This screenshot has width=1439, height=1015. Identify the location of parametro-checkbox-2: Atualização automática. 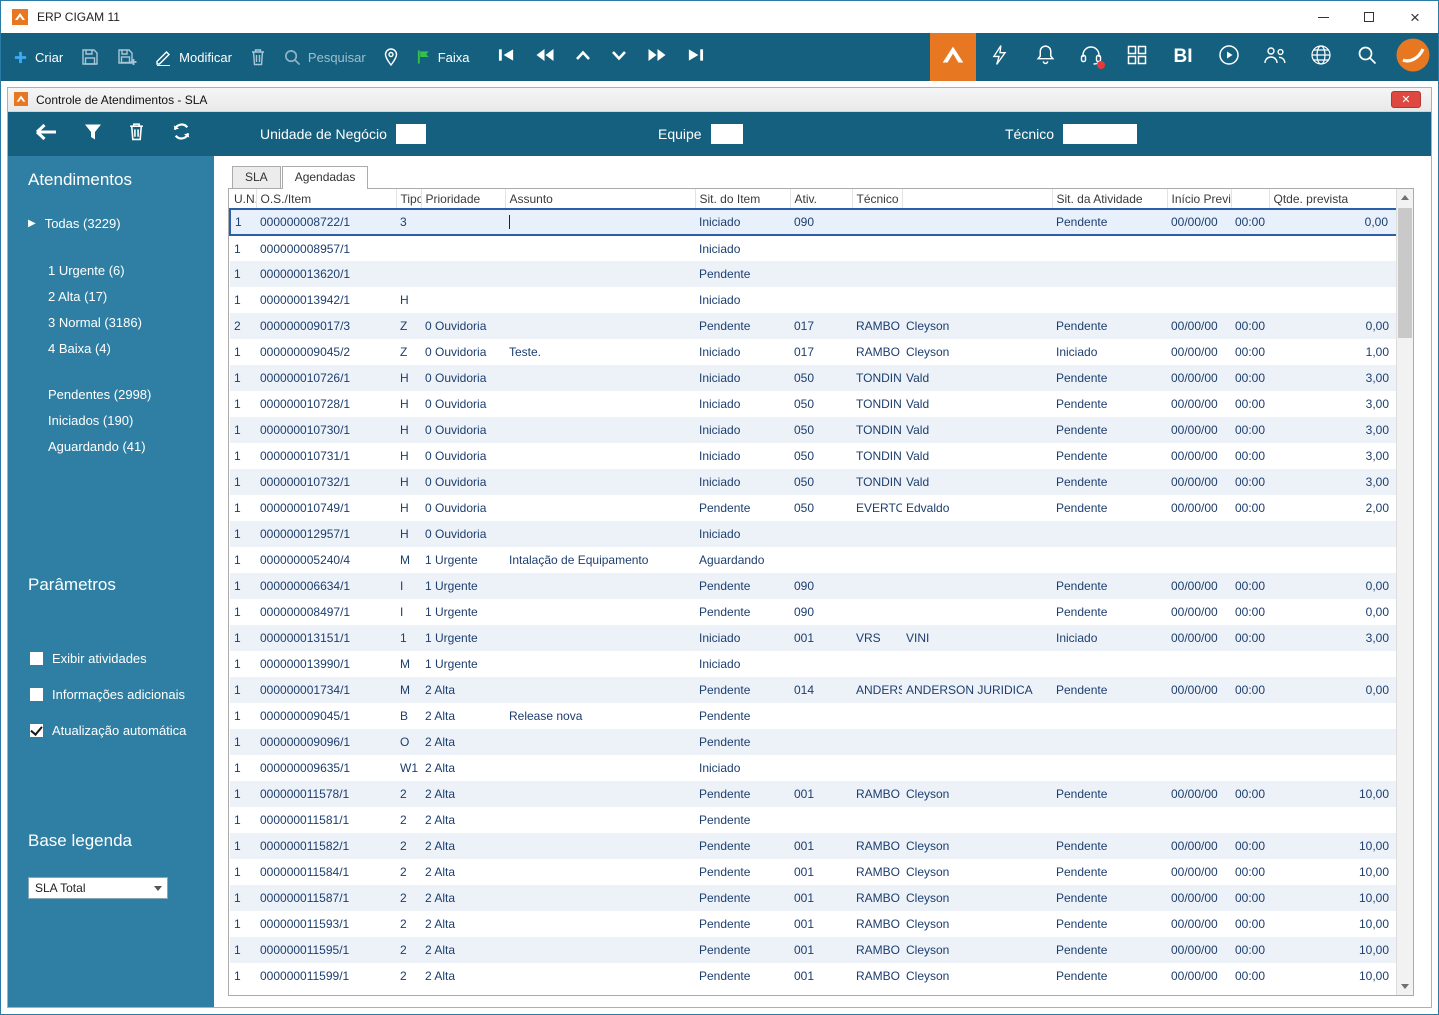
(122, 730).